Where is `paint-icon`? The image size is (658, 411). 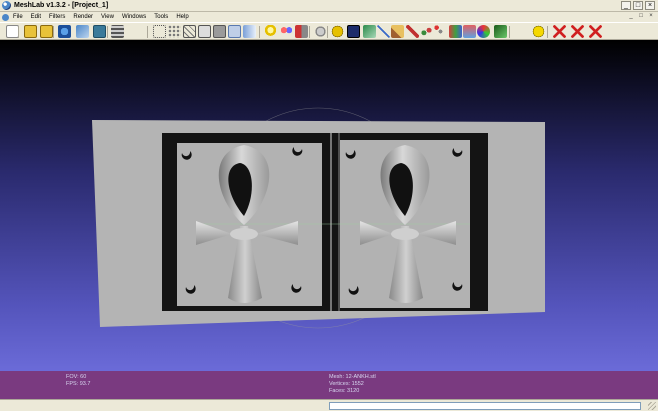 paint-icon is located at coordinates (397, 31).